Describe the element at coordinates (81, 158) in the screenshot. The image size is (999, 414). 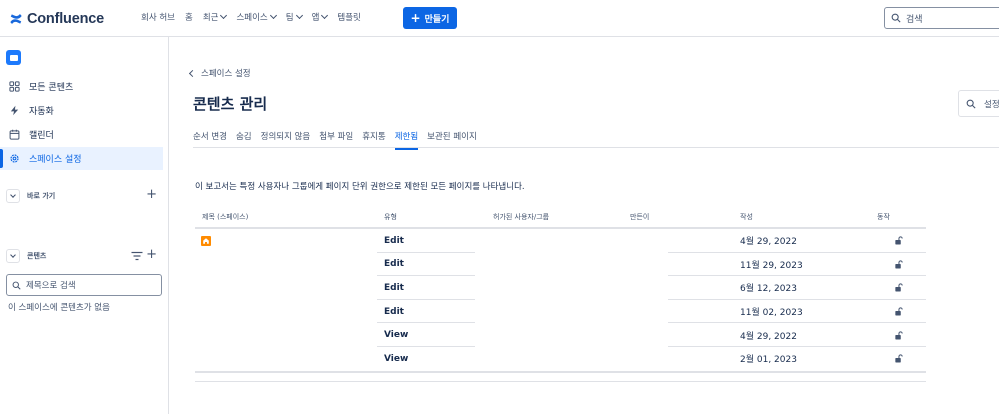
I see `sidebar-item-space-settings: 스페이스 설정` at that location.